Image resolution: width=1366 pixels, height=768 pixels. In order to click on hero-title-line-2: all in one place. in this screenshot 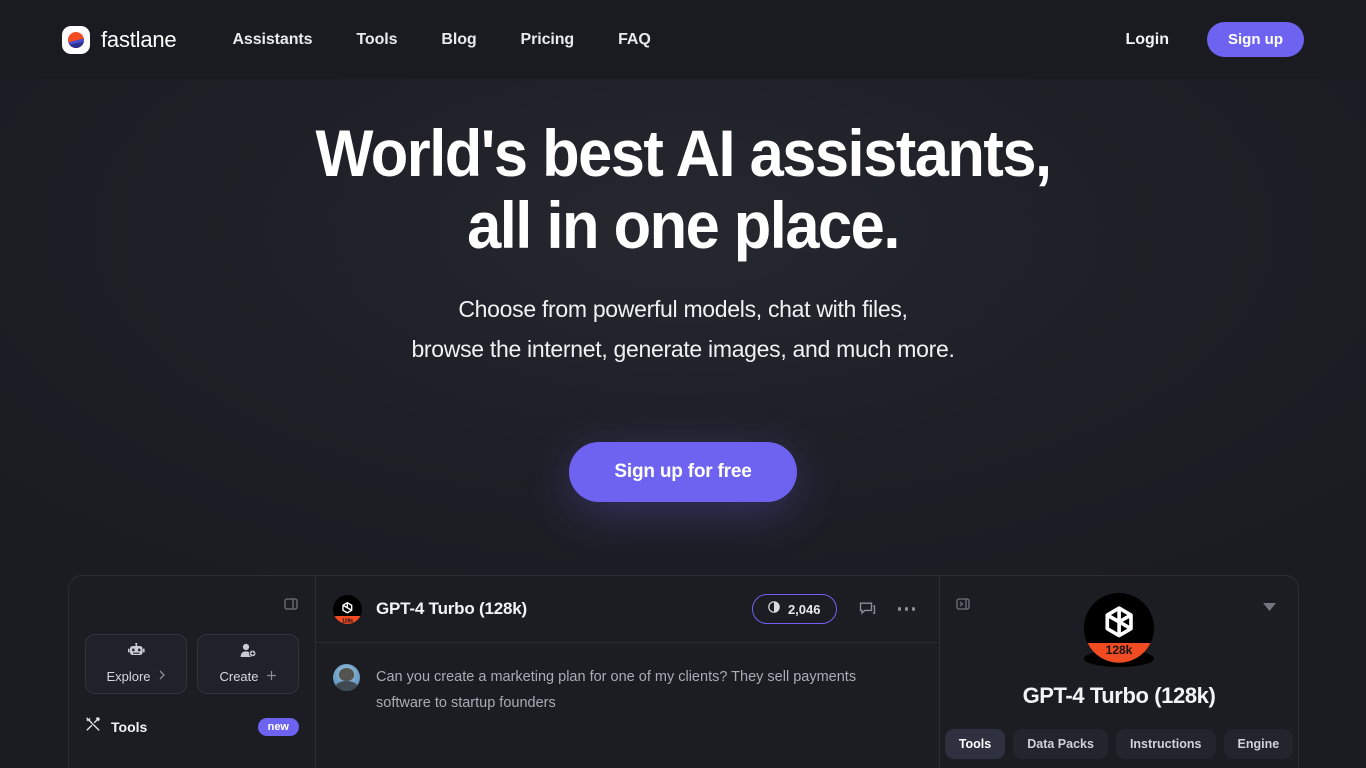, I will do `click(683, 225)`.